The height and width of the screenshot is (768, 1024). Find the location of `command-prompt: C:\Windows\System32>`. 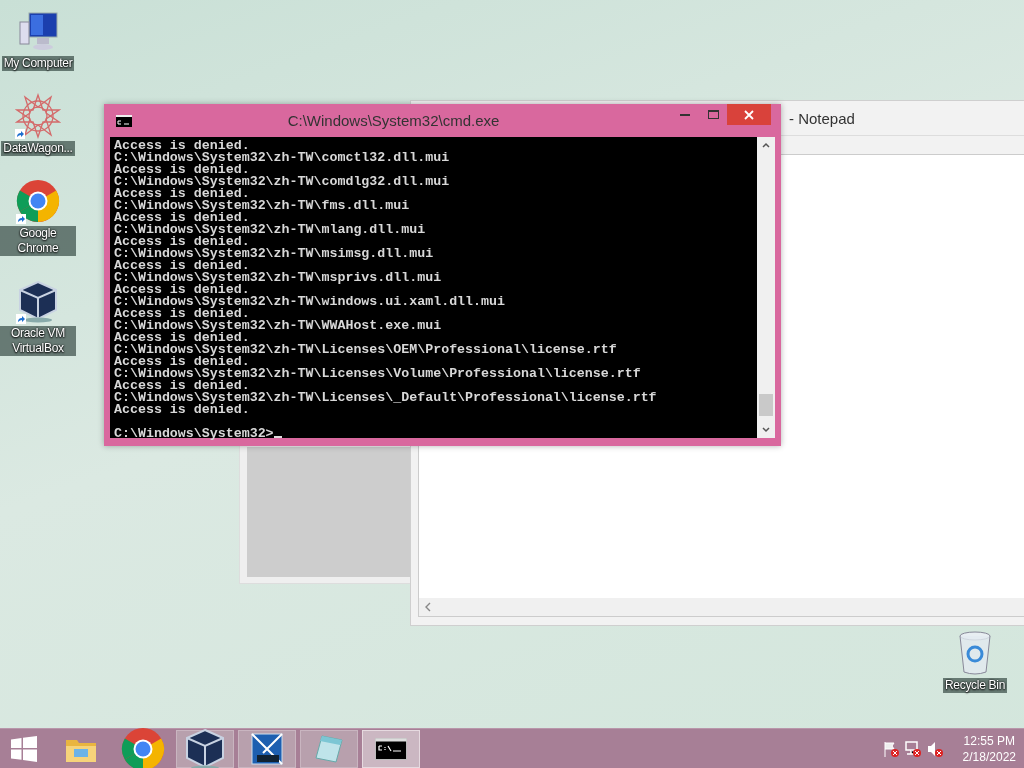

command-prompt: C:\Windows\System32> is located at coordinates (194, 433).